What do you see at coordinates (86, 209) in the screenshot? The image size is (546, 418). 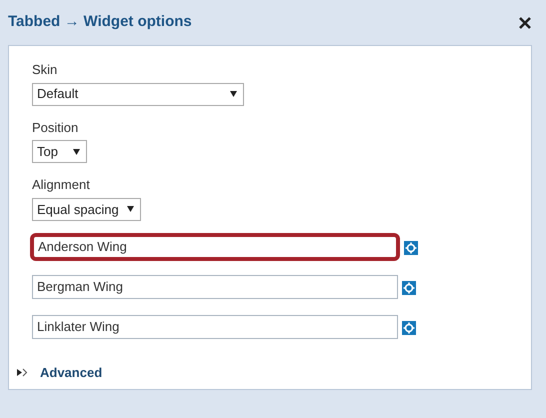 I see `dropdown: Equal spacing` at bounding box center [86, 209].